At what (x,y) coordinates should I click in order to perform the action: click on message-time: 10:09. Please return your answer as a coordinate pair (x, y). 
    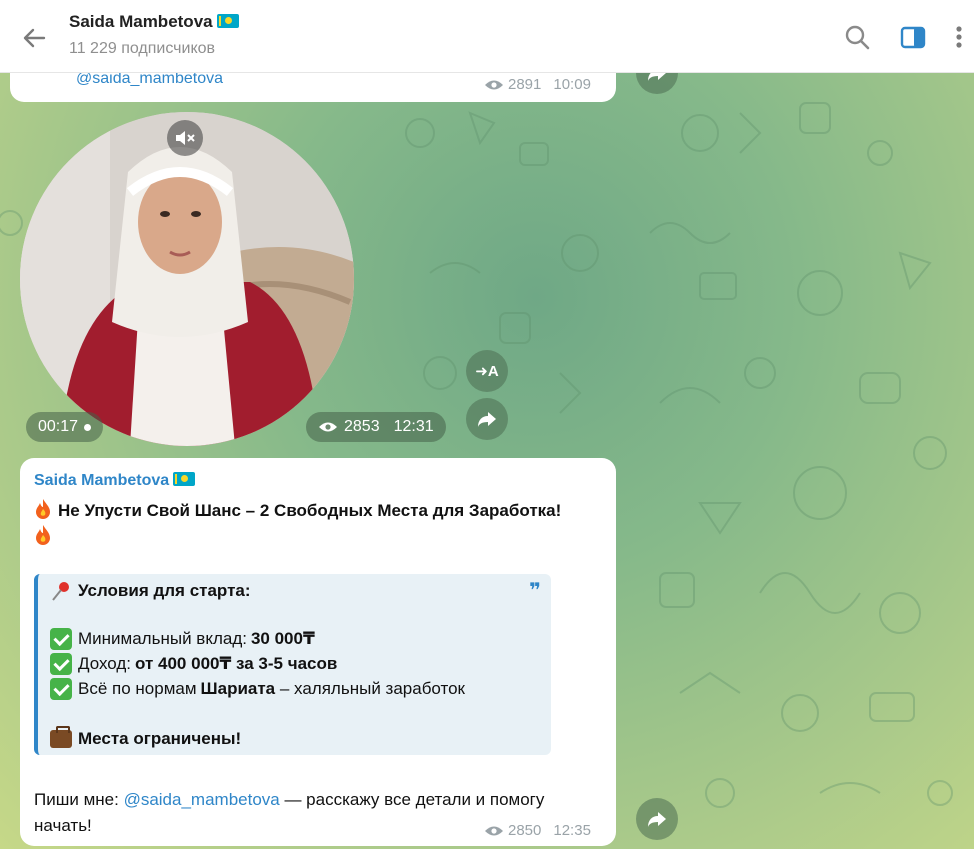
    Looking at the image, I should click on (572, 84).